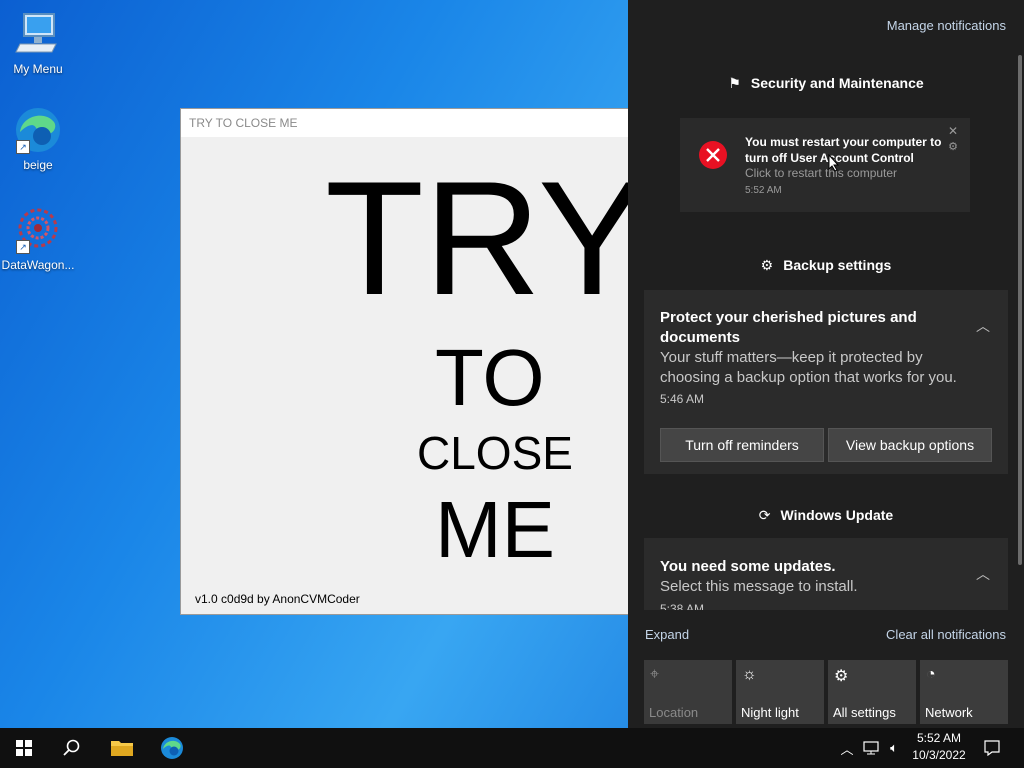 The width and height of the screenshot is (1024, 768). I want to click on notification-title: You need some updates., so click(748, 566).